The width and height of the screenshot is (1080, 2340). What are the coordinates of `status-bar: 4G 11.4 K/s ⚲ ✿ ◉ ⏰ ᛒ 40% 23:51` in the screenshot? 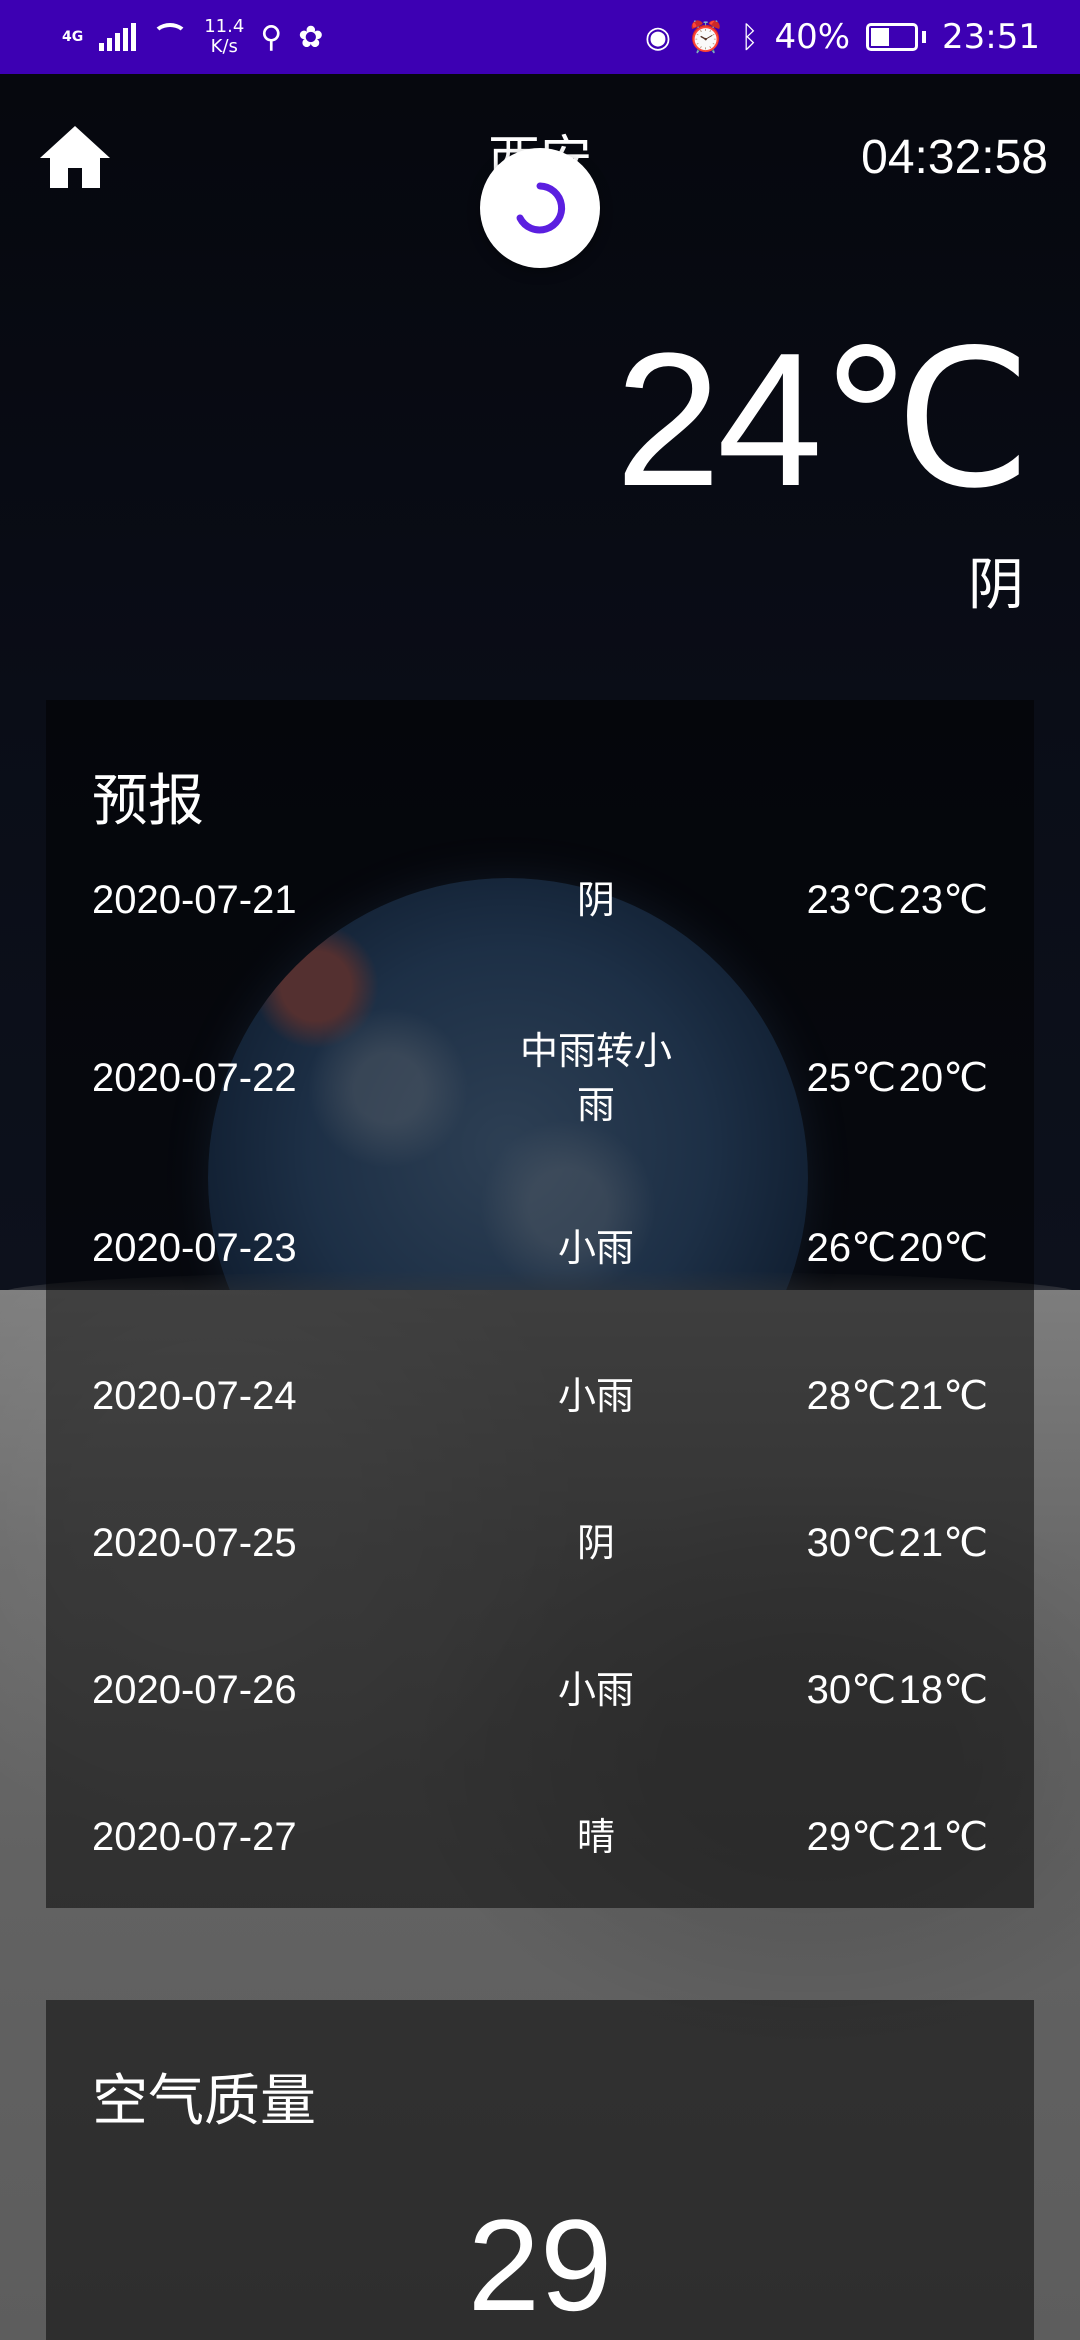 It's located at (540, 37).